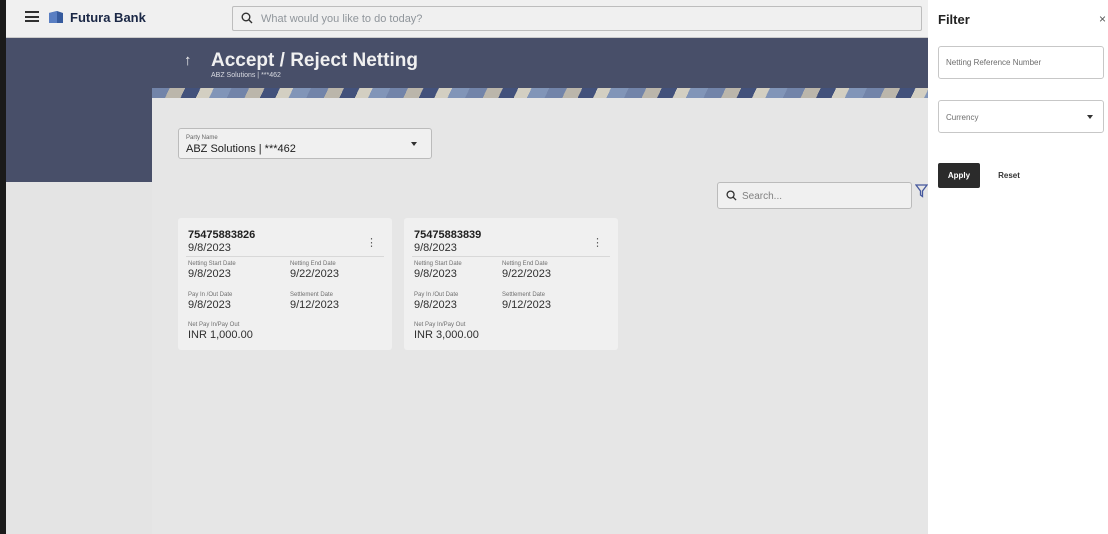 The height and width of the screenshot is (534, 1108). Describe the element at coordinates (959, 175) in the screenshot. I see `apply-button: Apply` at that location.